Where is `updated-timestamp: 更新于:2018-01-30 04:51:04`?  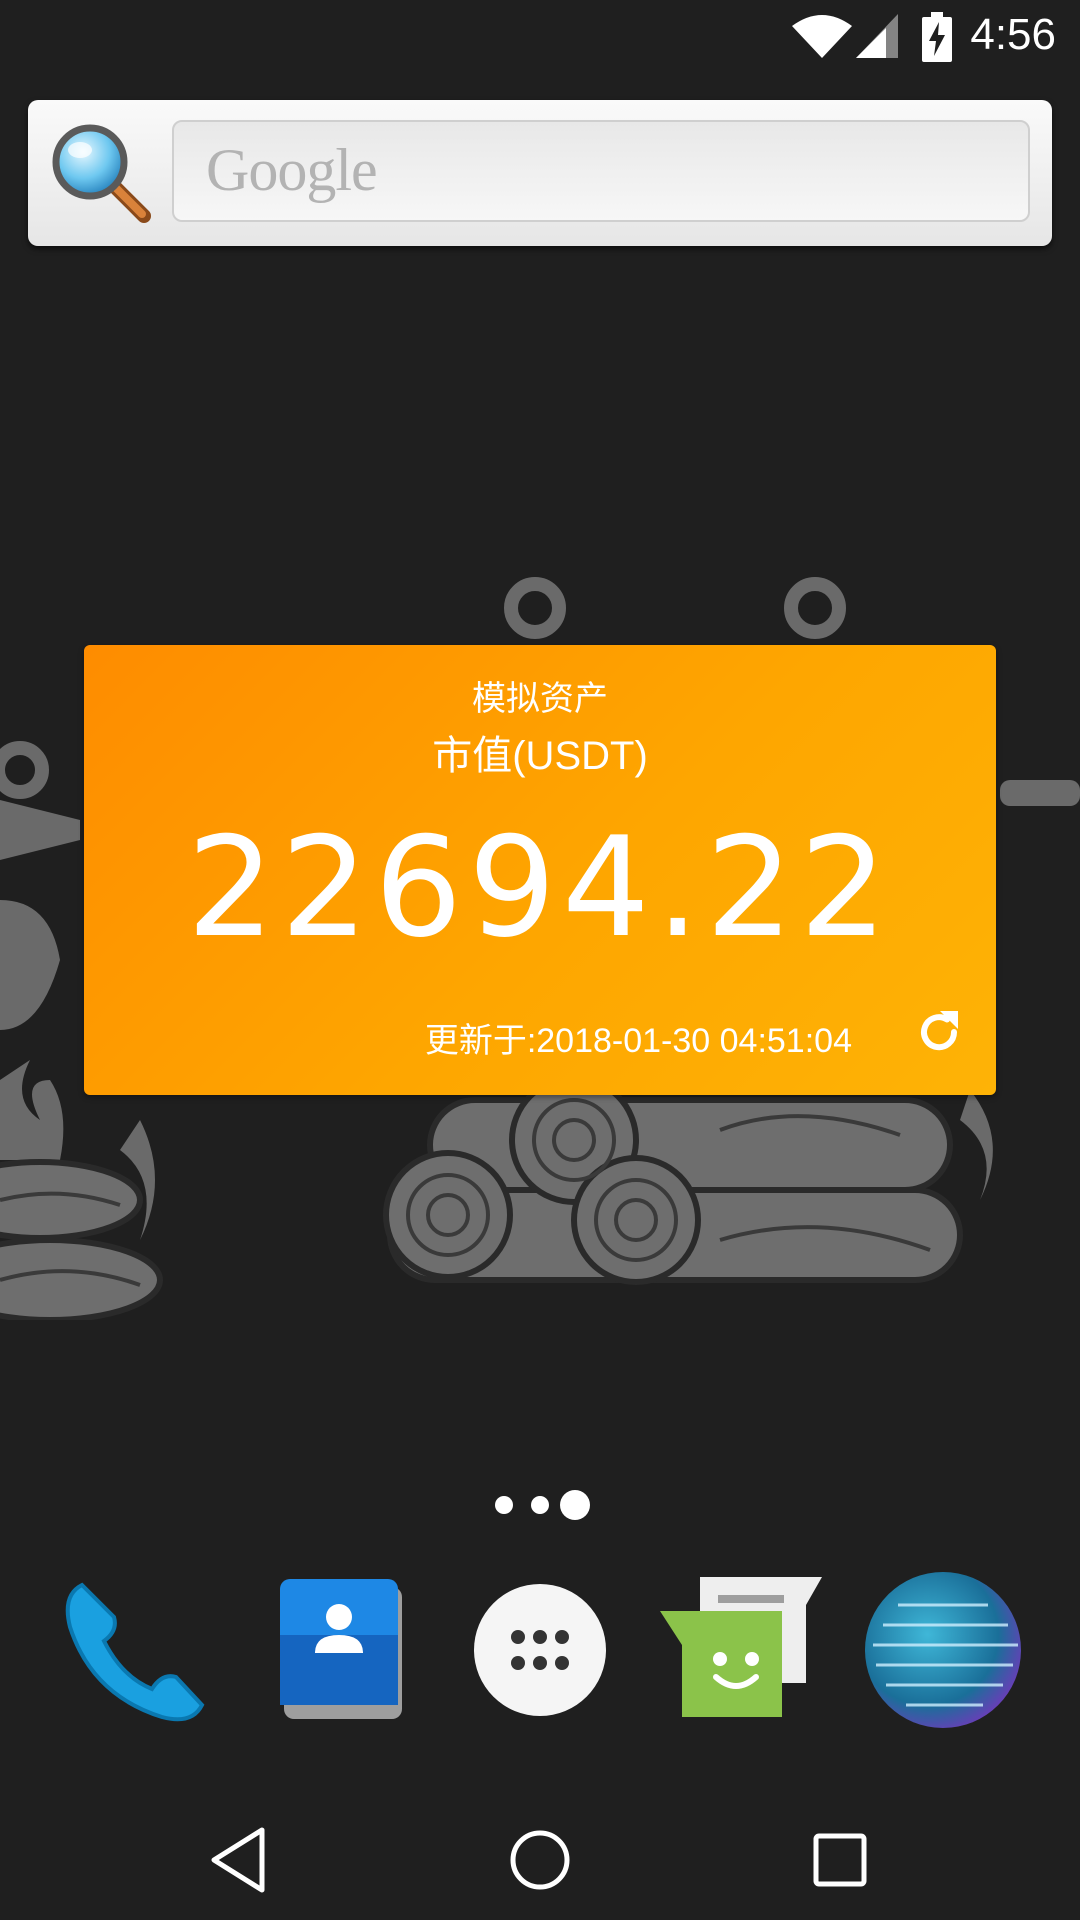 updated-timestamp: 更新于:2018-01-30 04:51:04 is located at coordinates (638, 1041).